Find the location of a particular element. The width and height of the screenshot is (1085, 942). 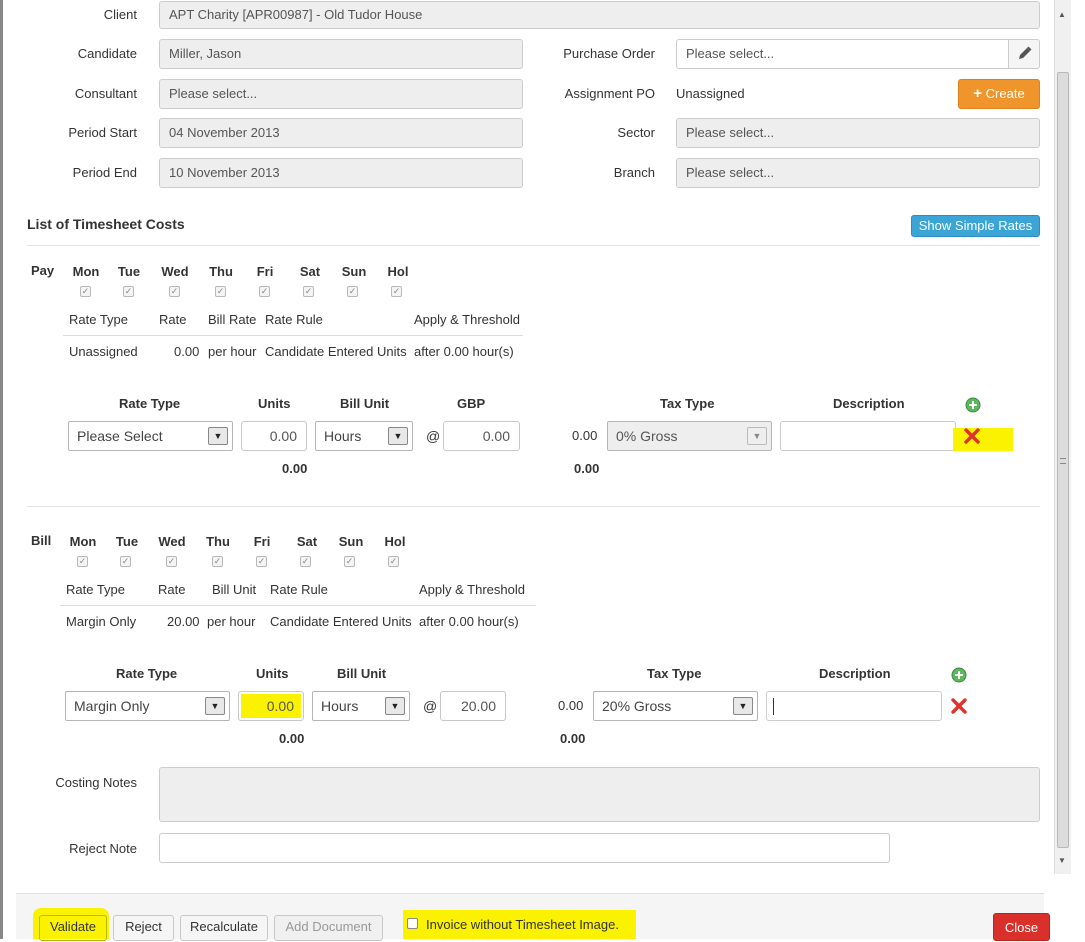

bill-mon-checkbox: ✓ is located at coordinates (82, 561).